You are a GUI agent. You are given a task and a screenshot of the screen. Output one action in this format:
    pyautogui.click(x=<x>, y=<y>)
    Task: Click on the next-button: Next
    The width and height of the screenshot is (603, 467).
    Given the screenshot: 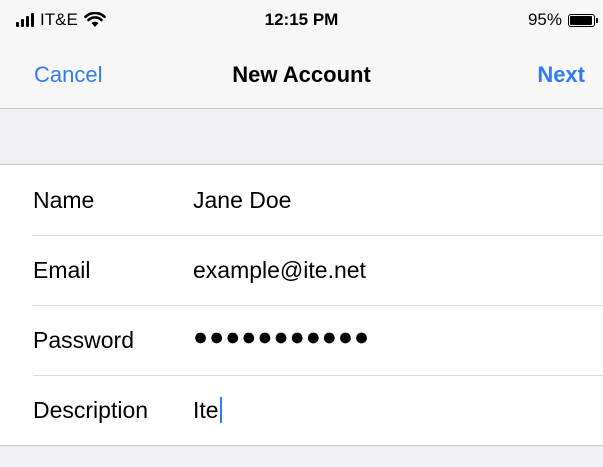 What is the action you would take?
    pyautogui.click(x=561, y=75)
    